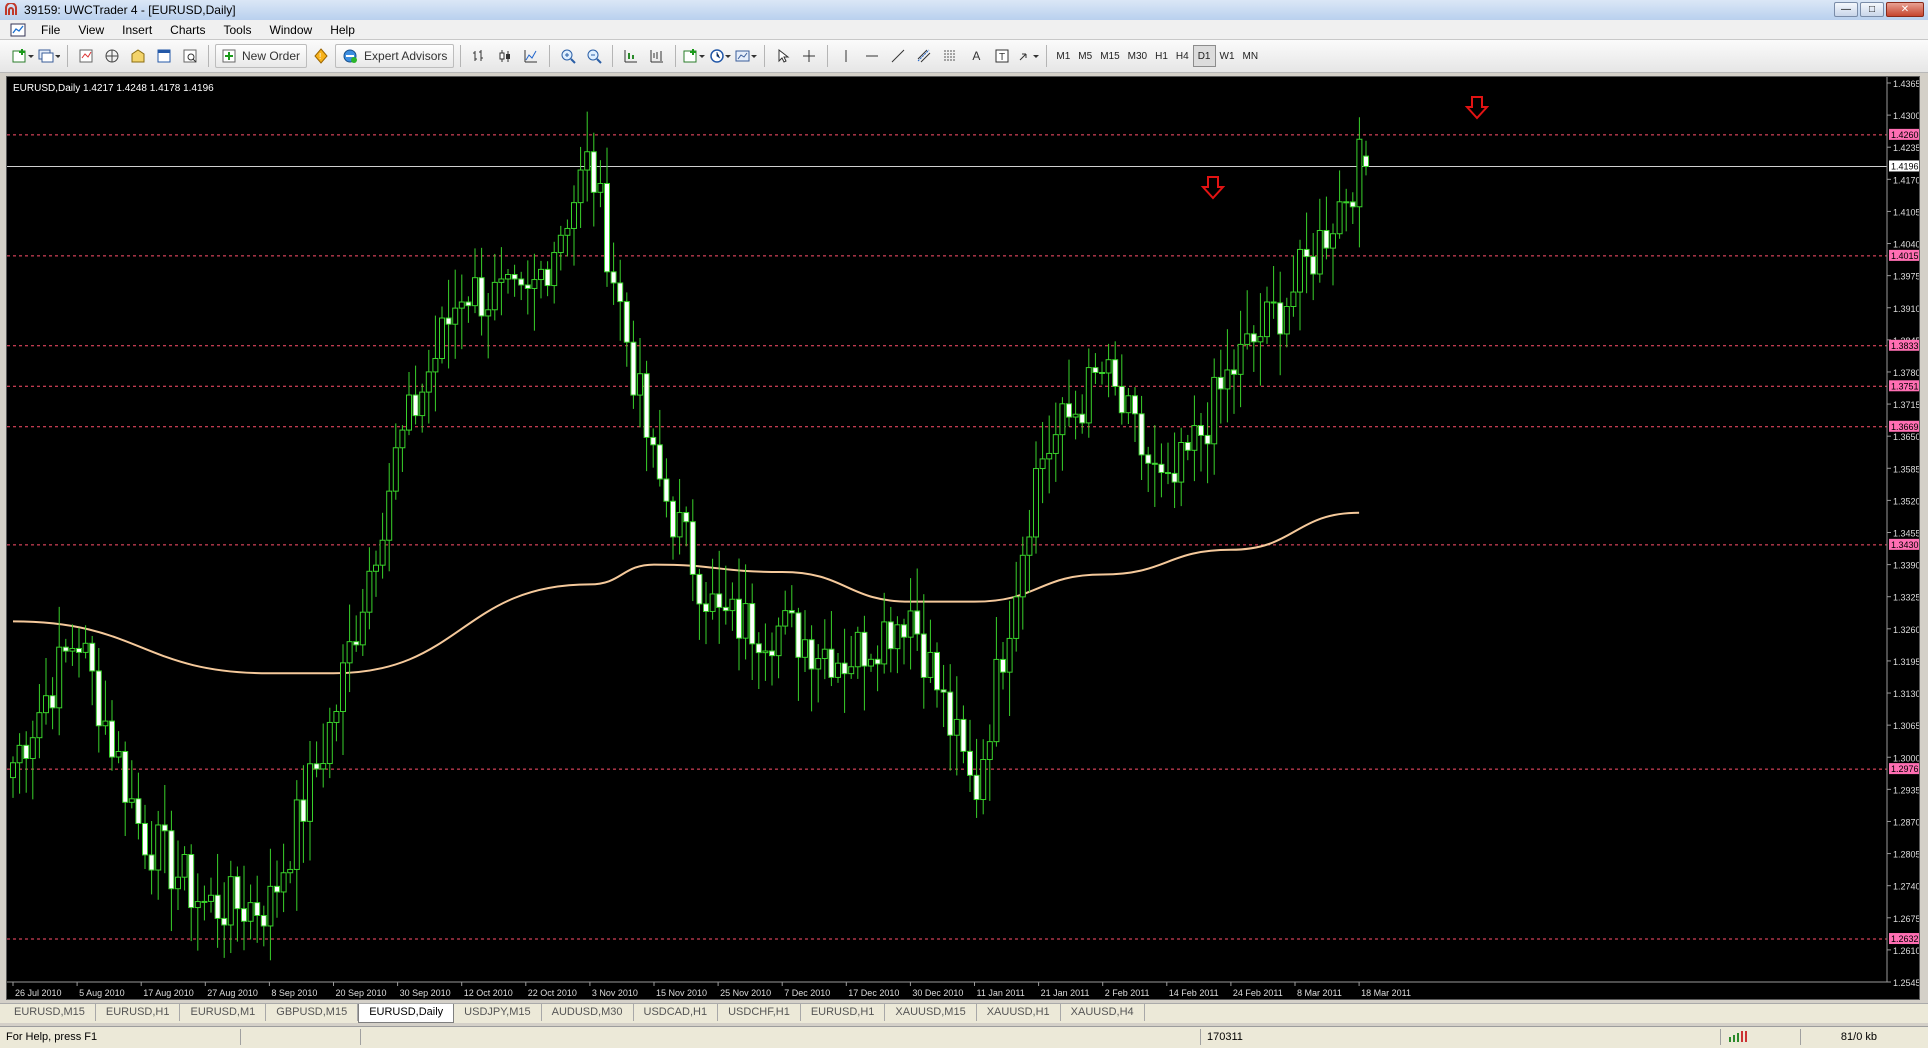  Describe the element at coordinates (898, 56) in the screenshot. I see `trendline-icon` at that location.